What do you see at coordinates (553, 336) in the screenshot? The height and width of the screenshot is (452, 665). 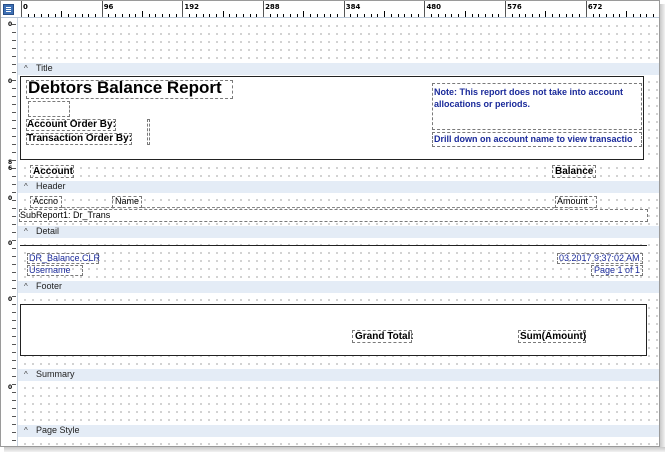 I see `sum-amount: Sum(Amount)` at bounding box center [553, 336].